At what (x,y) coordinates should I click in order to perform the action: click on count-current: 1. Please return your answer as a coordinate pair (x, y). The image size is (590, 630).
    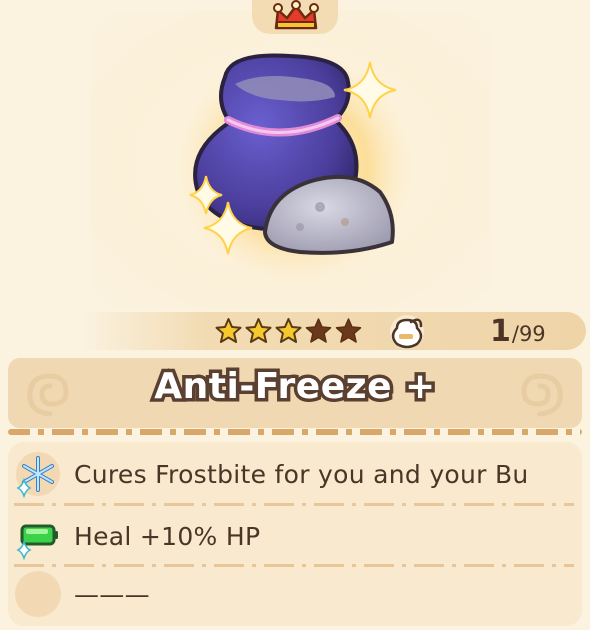
    Looking at the image, I should click on (500, 331).